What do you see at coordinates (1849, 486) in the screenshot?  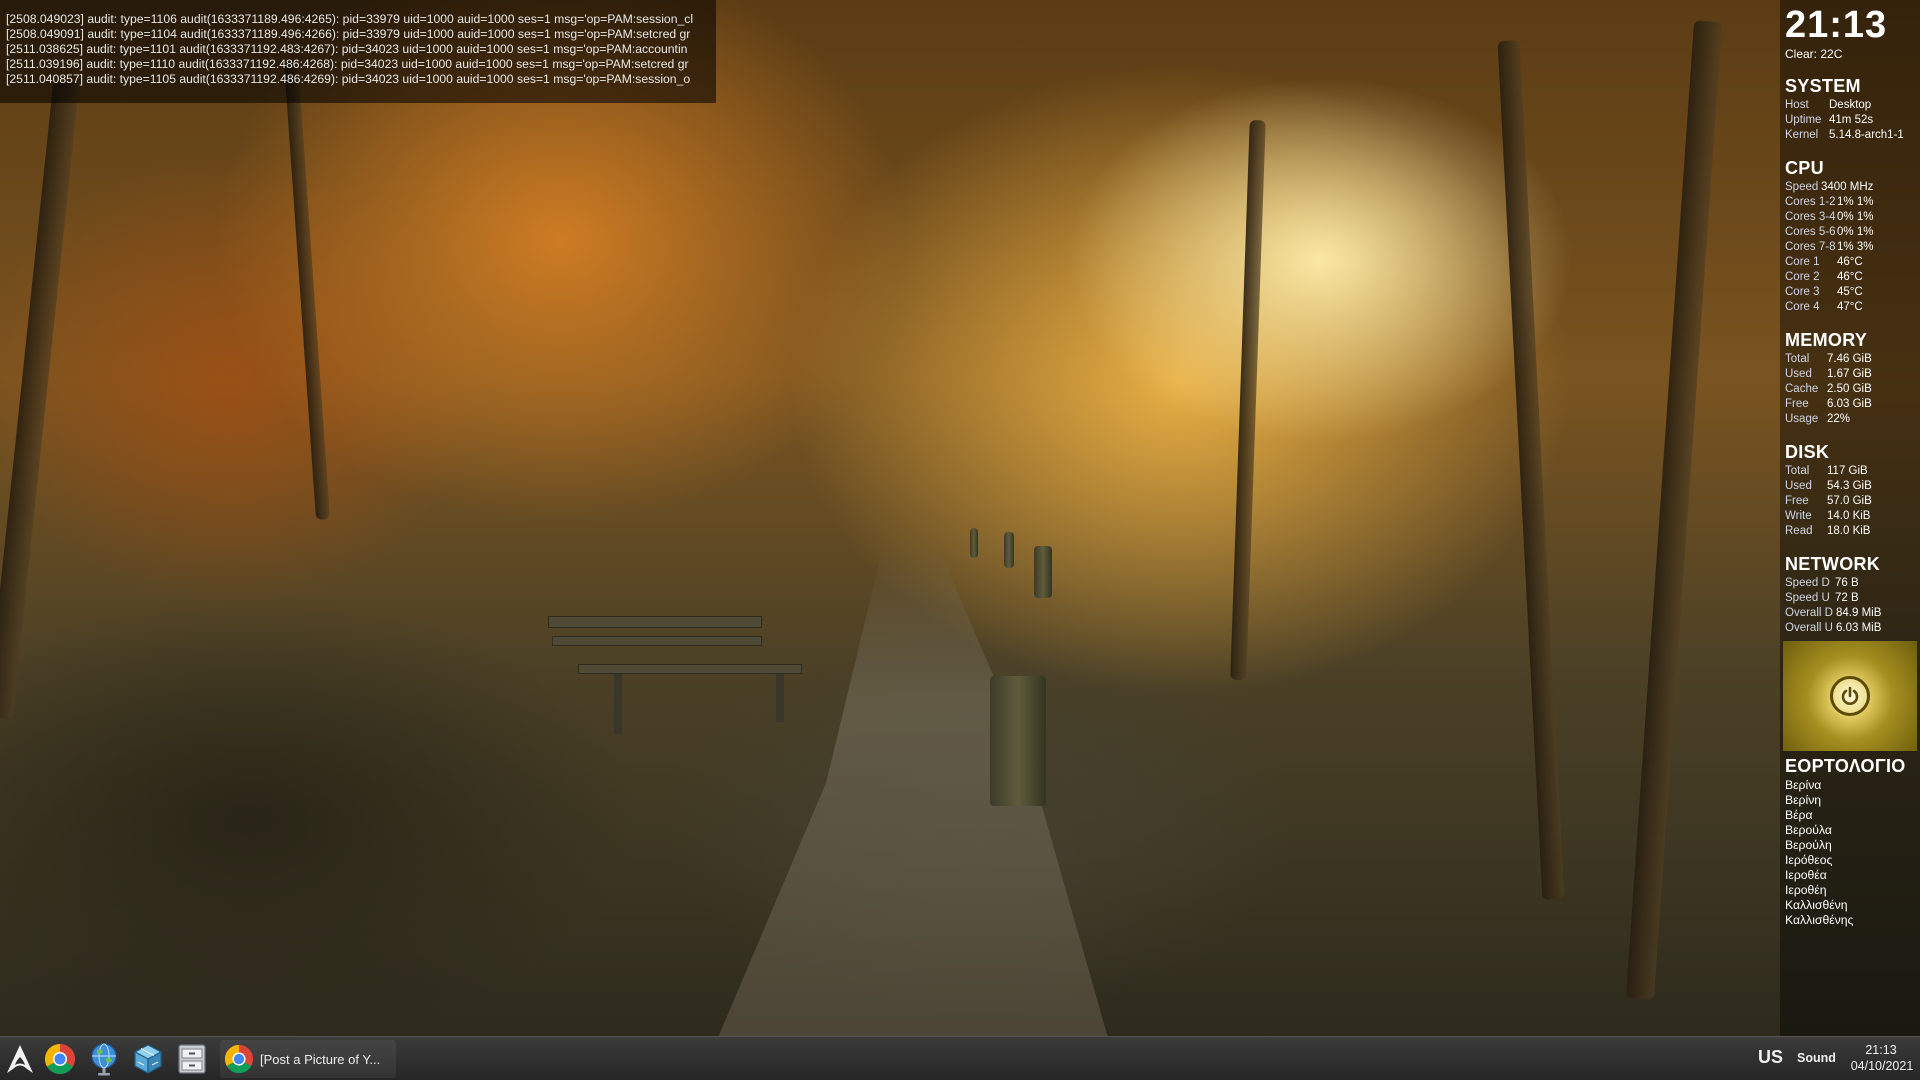 I see `row-value: 54.3 GiB` at bounding box center [1849, 486].